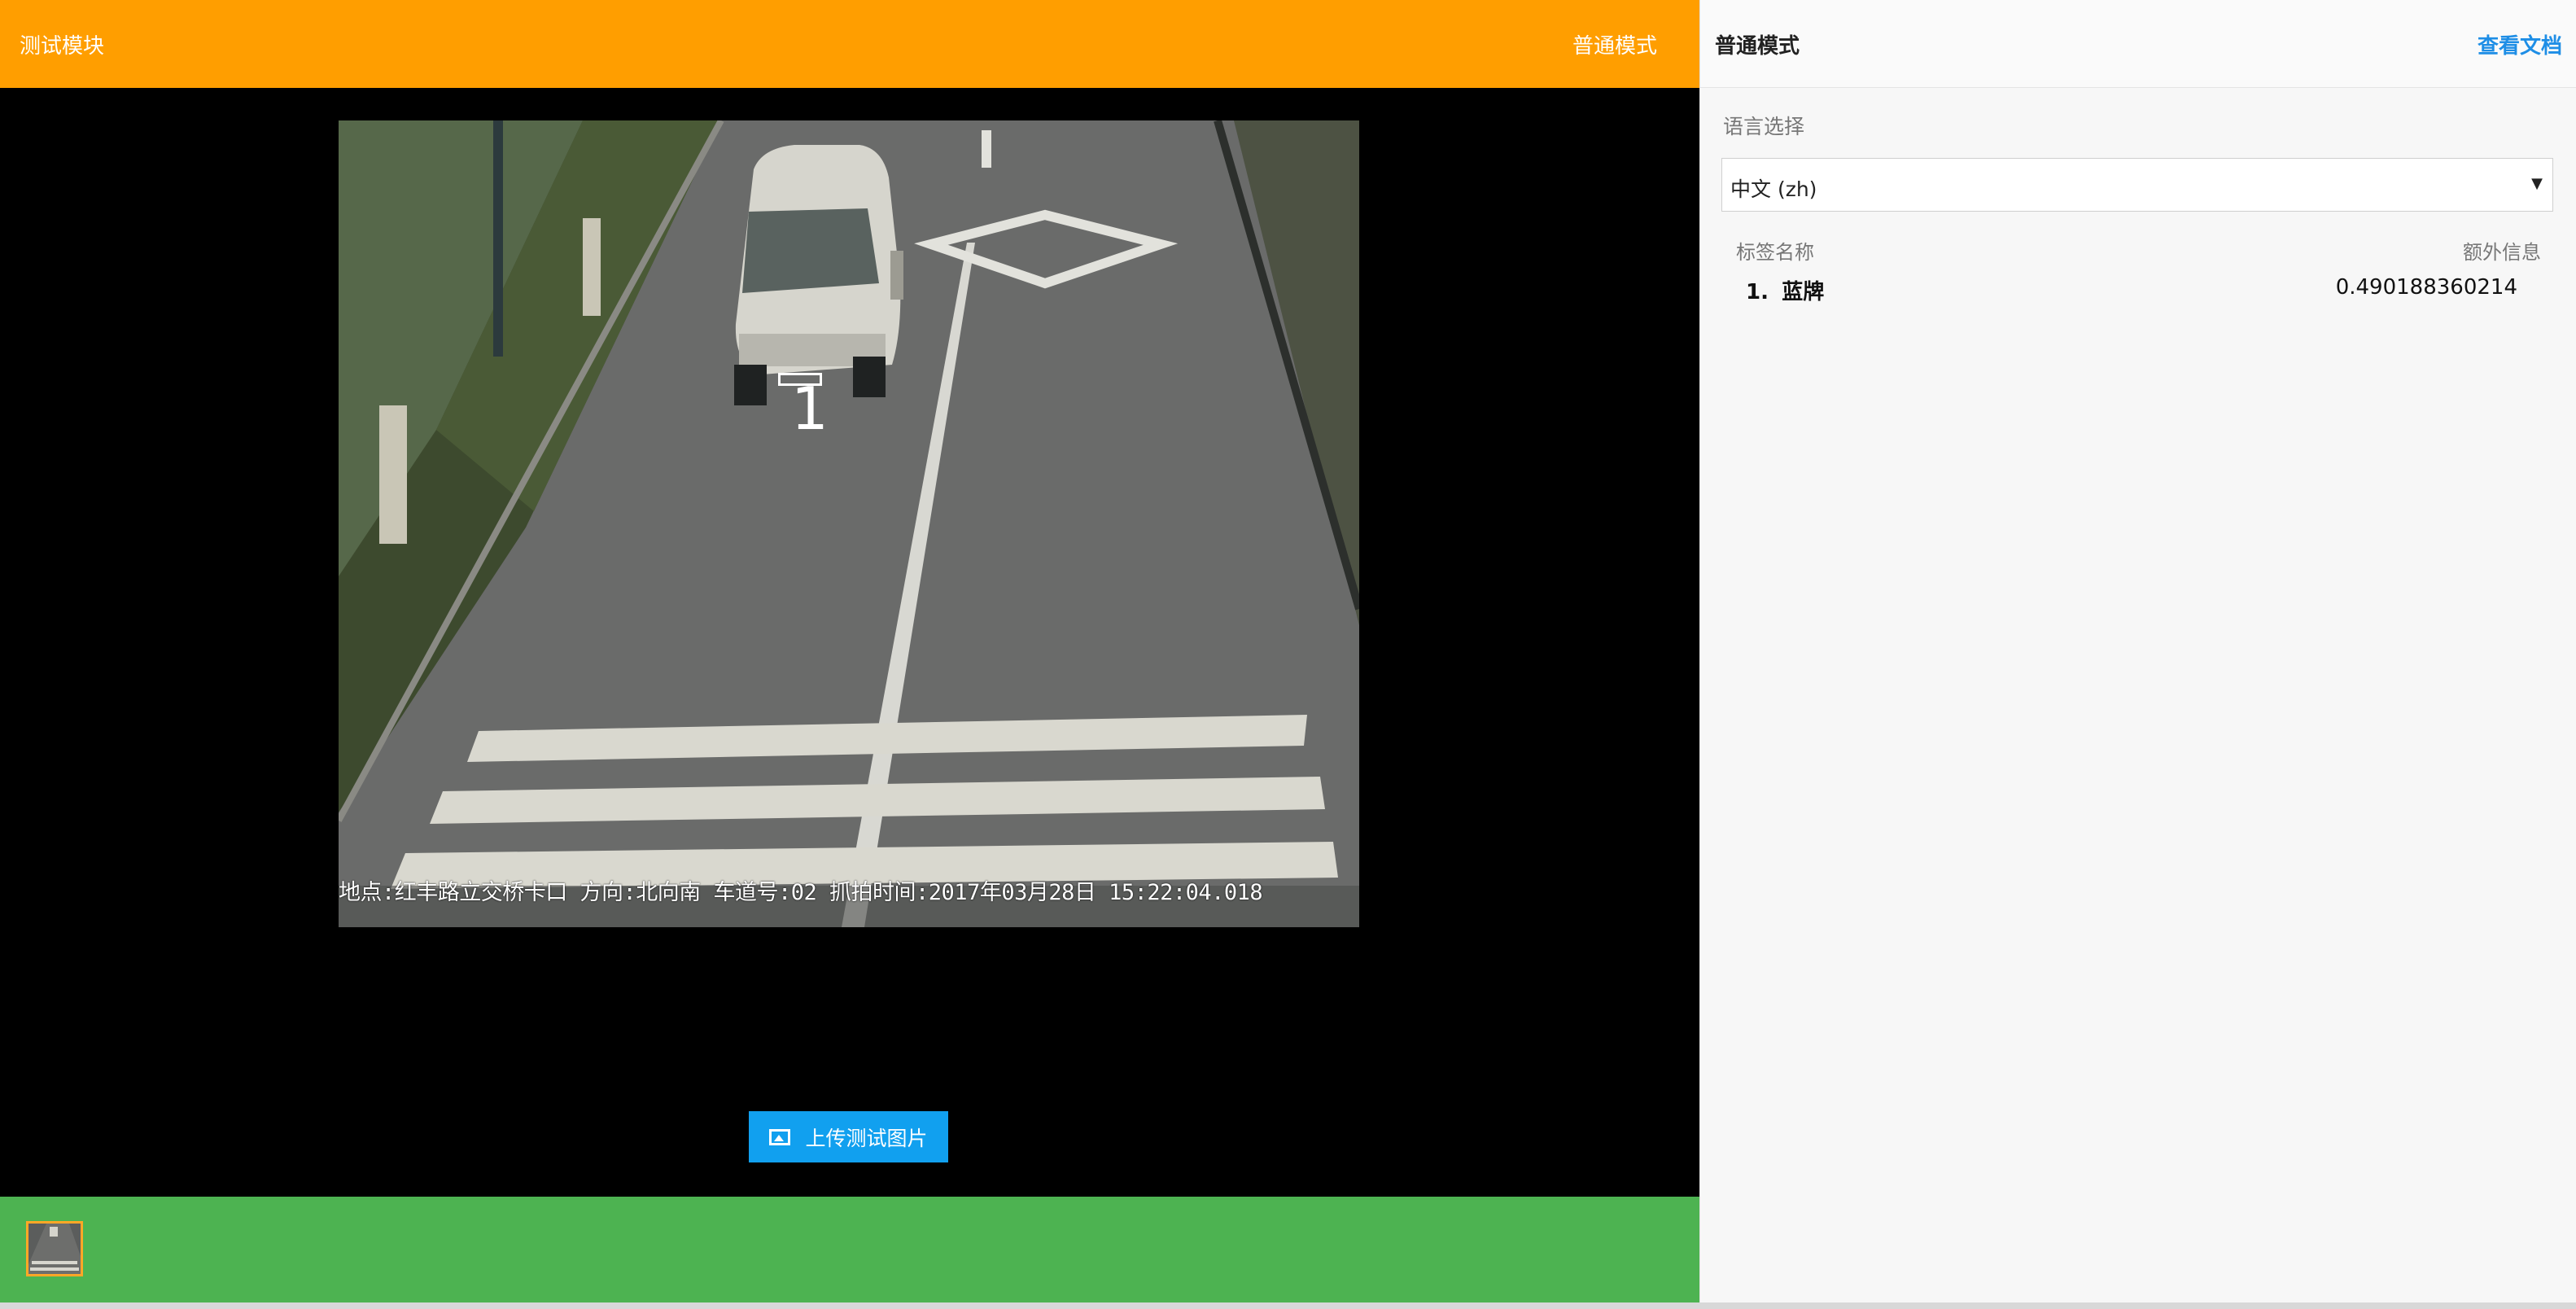 This screenshot has height=1309, width=2576. I want to click on view-docs-link: 查看文档, so click(2520, 44).